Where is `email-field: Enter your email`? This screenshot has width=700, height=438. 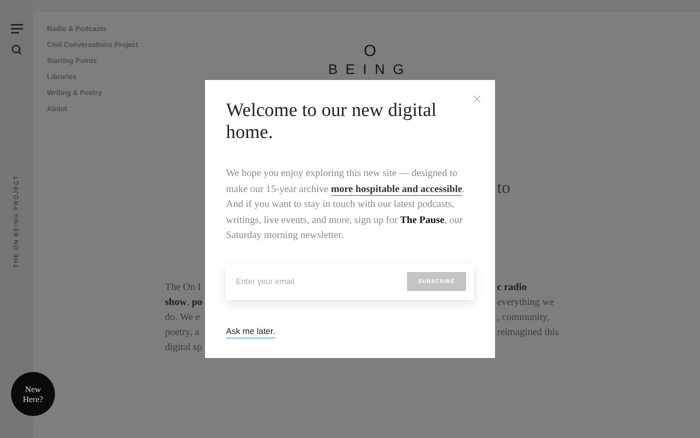
email-field: Enter your email is located at coordinates (309, 281).